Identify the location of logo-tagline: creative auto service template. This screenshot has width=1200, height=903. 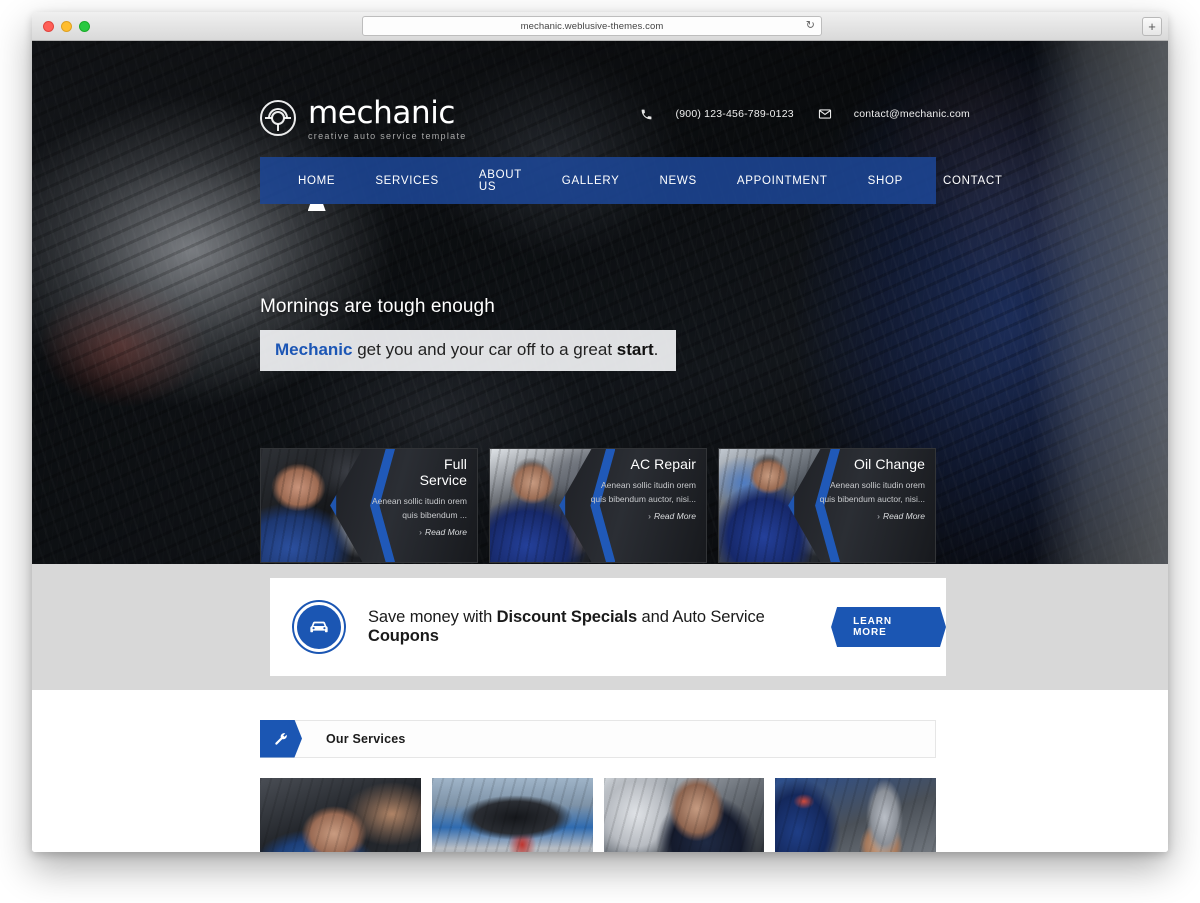
(387, 136).